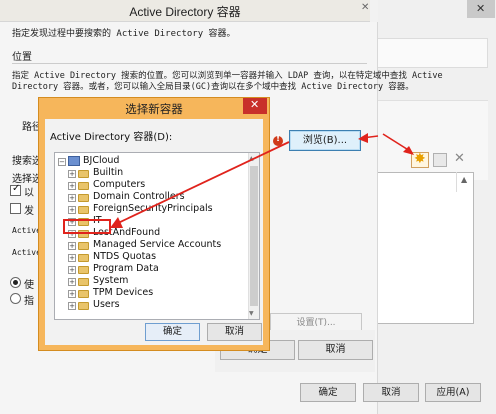 Image resolution: width=496 pixels, height=414 pixels. I want to click on radio-1-label: 使, so click(29, 285).